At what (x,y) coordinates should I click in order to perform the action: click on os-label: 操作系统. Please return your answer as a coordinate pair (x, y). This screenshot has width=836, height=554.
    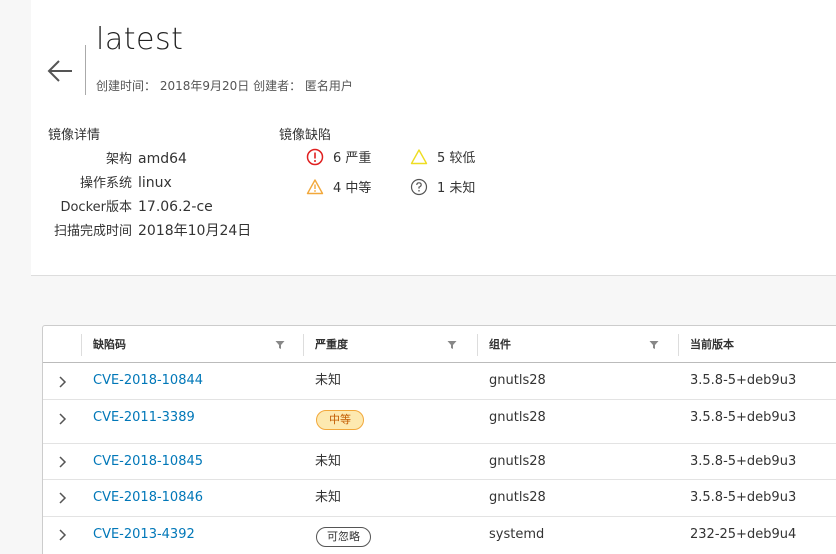
    Looking at the image, I should click on (105, 183).